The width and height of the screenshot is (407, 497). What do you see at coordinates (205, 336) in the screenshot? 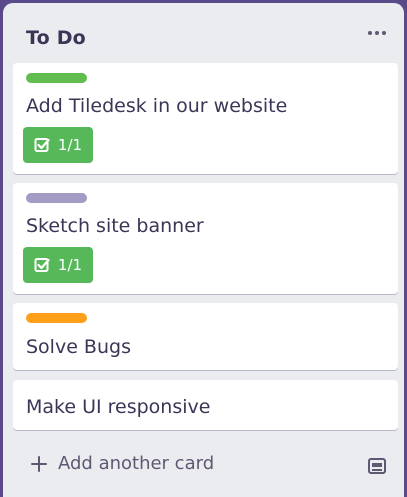
I see `card-solve-bugs: Solve Bugs` at bounding box center [205, 336].